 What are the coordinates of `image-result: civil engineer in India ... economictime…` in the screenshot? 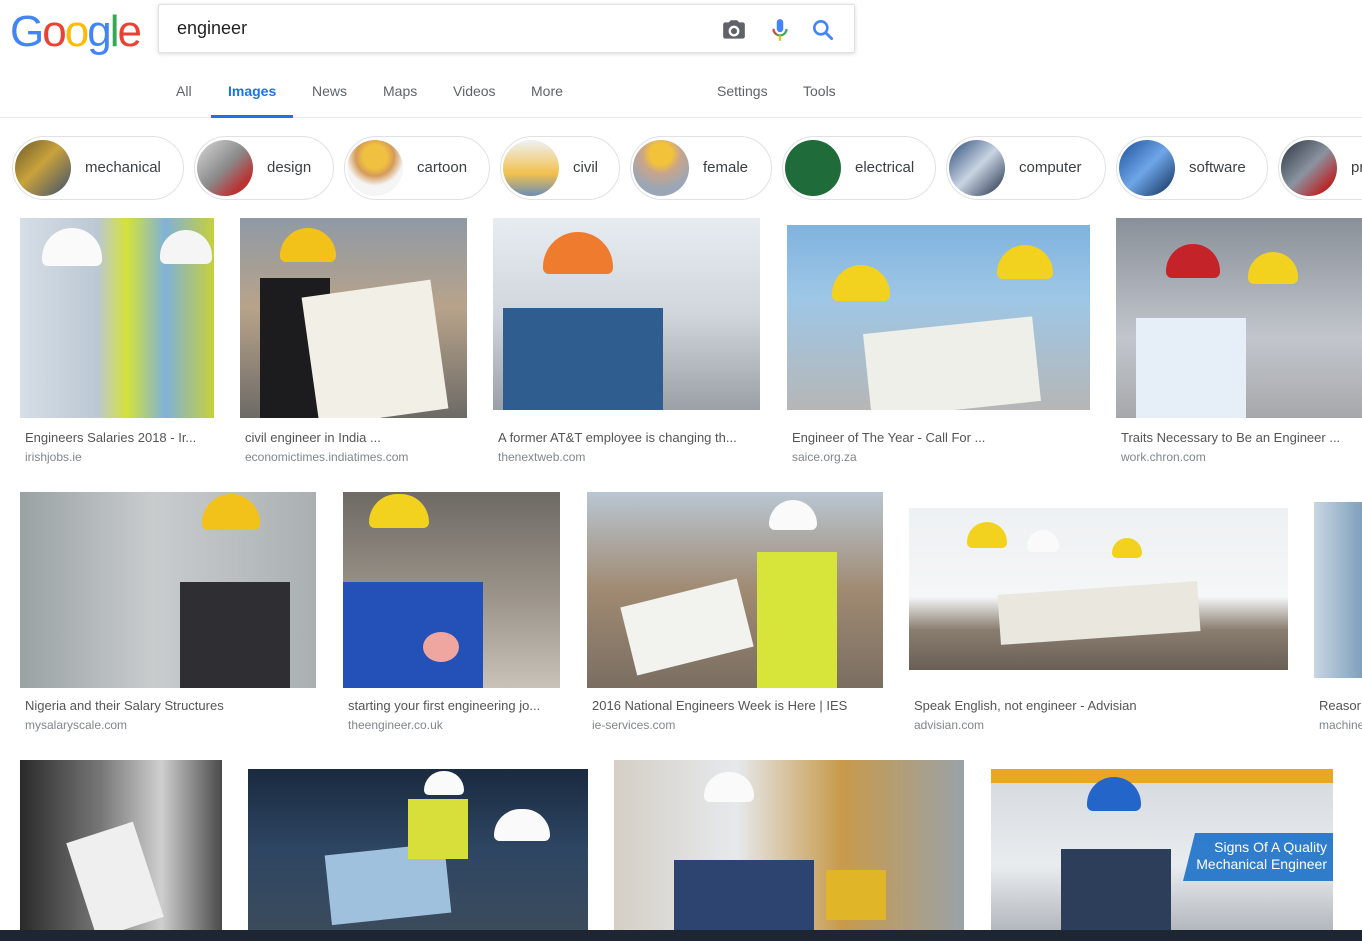 It's located at (353, 343).